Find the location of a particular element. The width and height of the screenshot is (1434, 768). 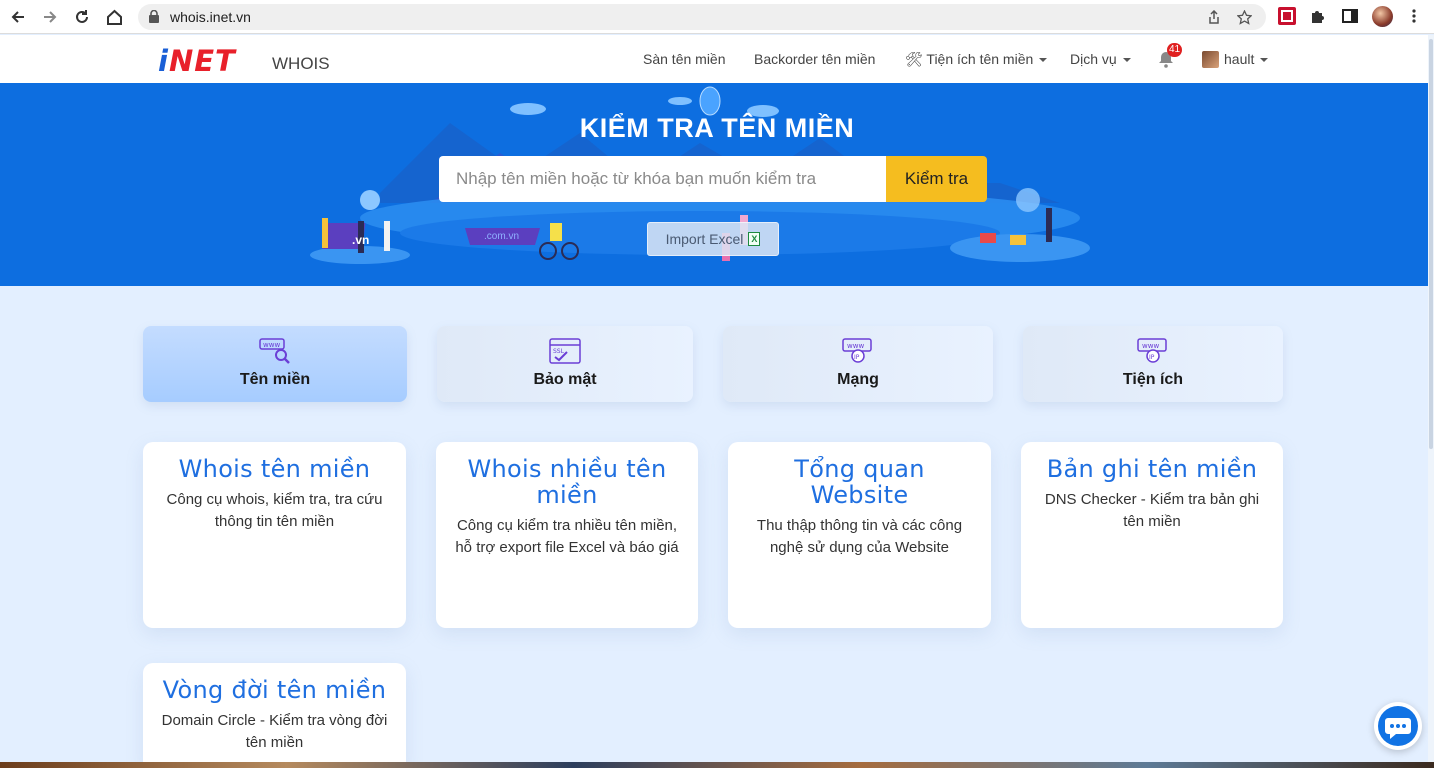

menu-tien-ich: 🛠 Tiện ích tên miền is located at coordinates (976, 59).